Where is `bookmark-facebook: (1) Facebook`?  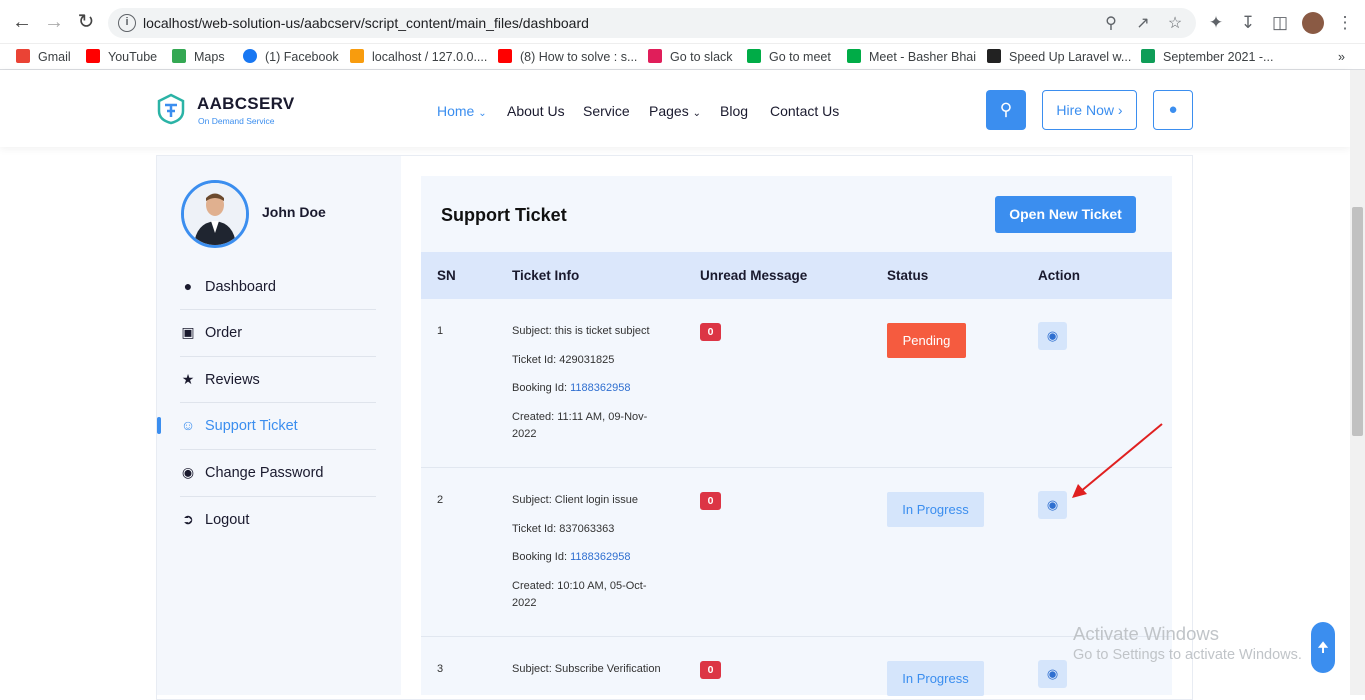
bookmark-facebook: (1) Facebook is located at coordinates (291, 57).